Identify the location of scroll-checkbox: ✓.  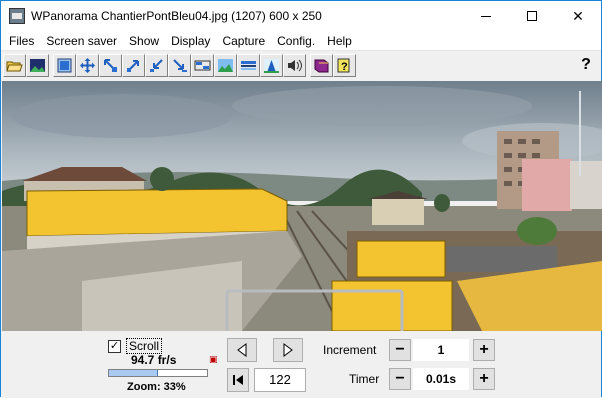
(114, 346).